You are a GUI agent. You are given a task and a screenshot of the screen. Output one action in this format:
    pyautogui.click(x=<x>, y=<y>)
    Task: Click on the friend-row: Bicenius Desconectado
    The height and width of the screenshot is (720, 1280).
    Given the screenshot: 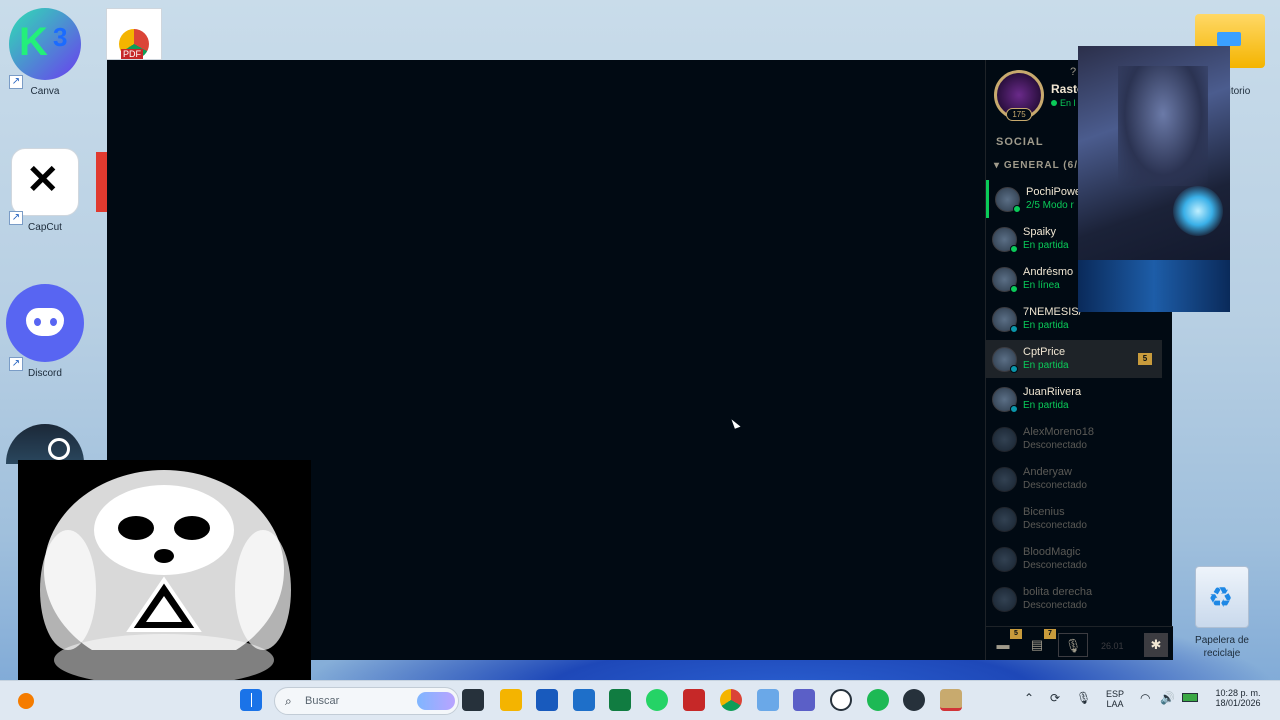 What is the action you would take?
    pyautogui.click(x=1074, y=519)
    